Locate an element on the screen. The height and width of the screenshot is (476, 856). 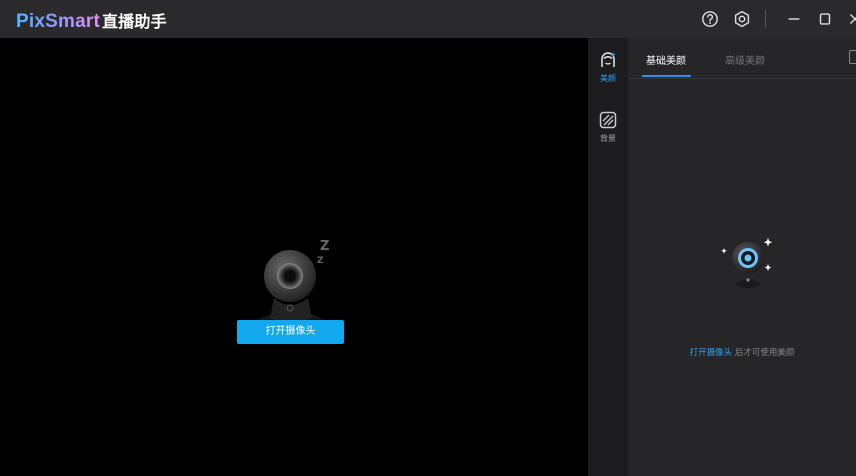
minimize-icon is located at coordinates (794, 19).